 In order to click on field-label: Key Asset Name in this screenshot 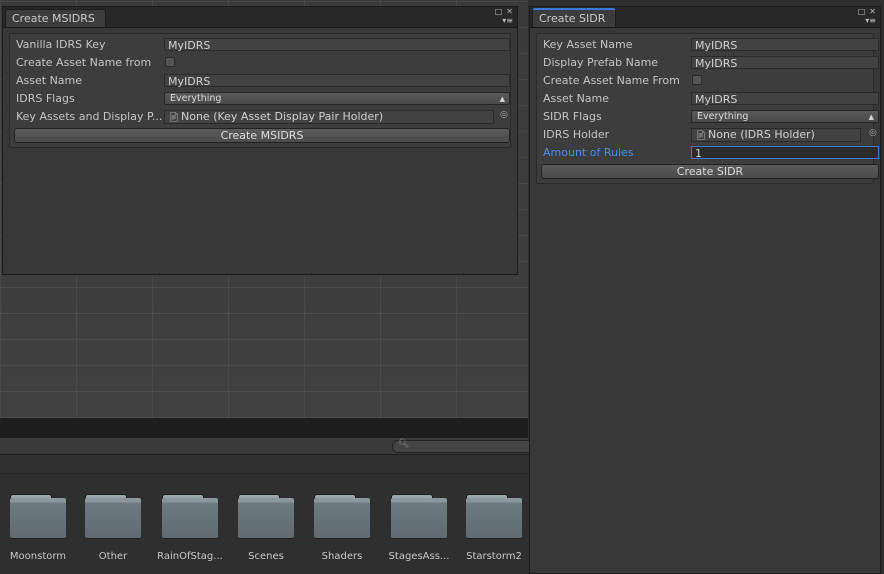, I will do `click(588, 44)`.